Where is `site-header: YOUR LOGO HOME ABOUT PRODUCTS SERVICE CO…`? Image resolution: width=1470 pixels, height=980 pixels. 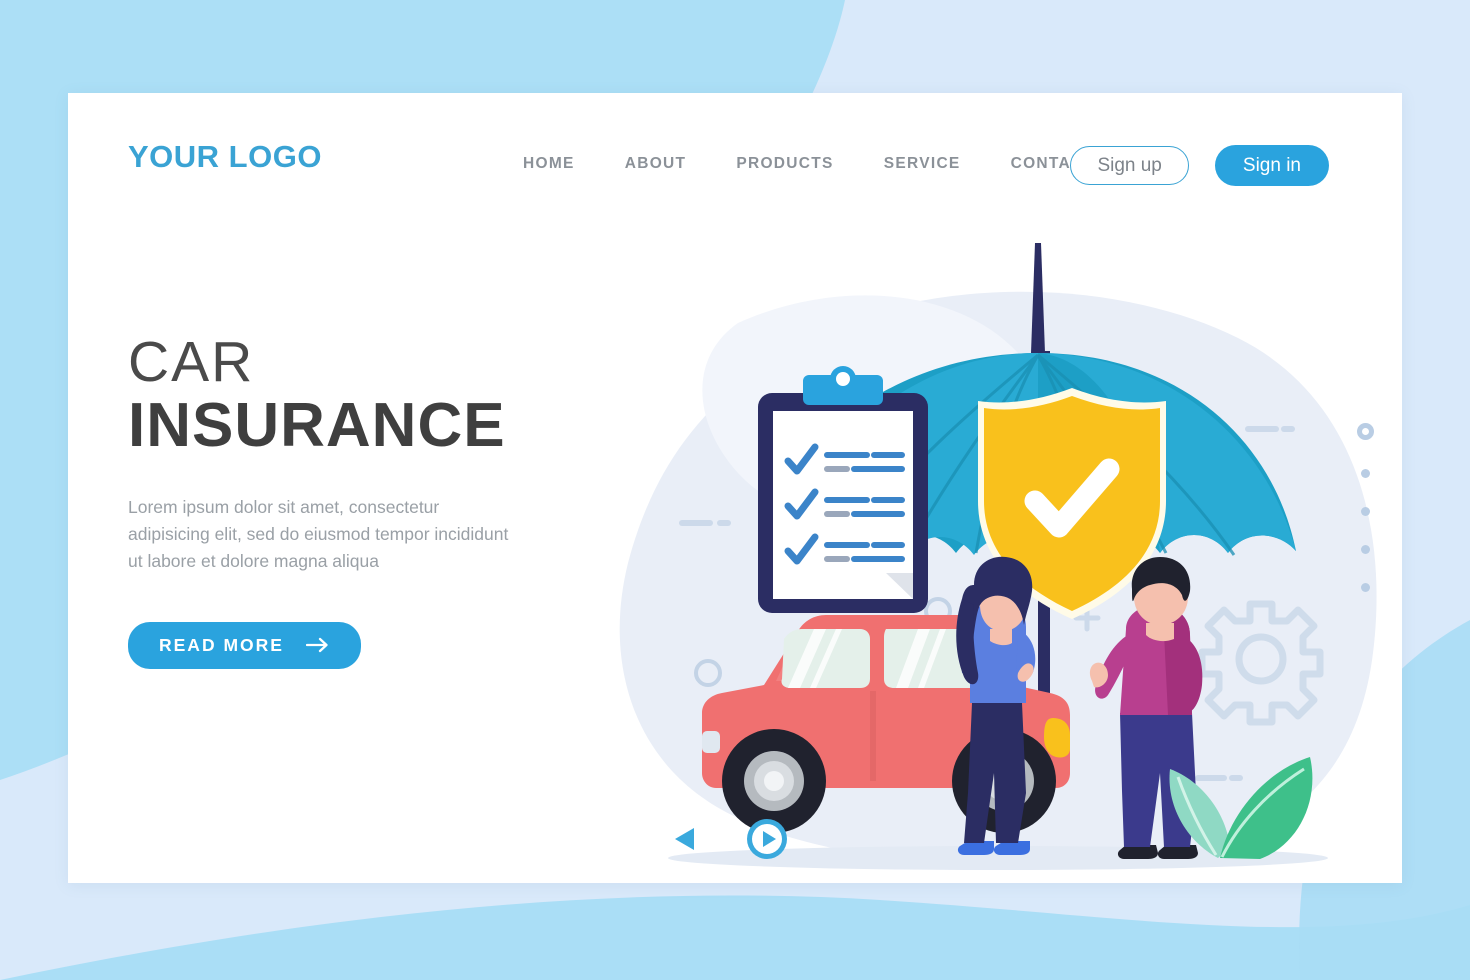 site-header: YOUR LOGO HOME ABOUT PRODUCTS SERVICE CO… is located at coordinates (735, 168).